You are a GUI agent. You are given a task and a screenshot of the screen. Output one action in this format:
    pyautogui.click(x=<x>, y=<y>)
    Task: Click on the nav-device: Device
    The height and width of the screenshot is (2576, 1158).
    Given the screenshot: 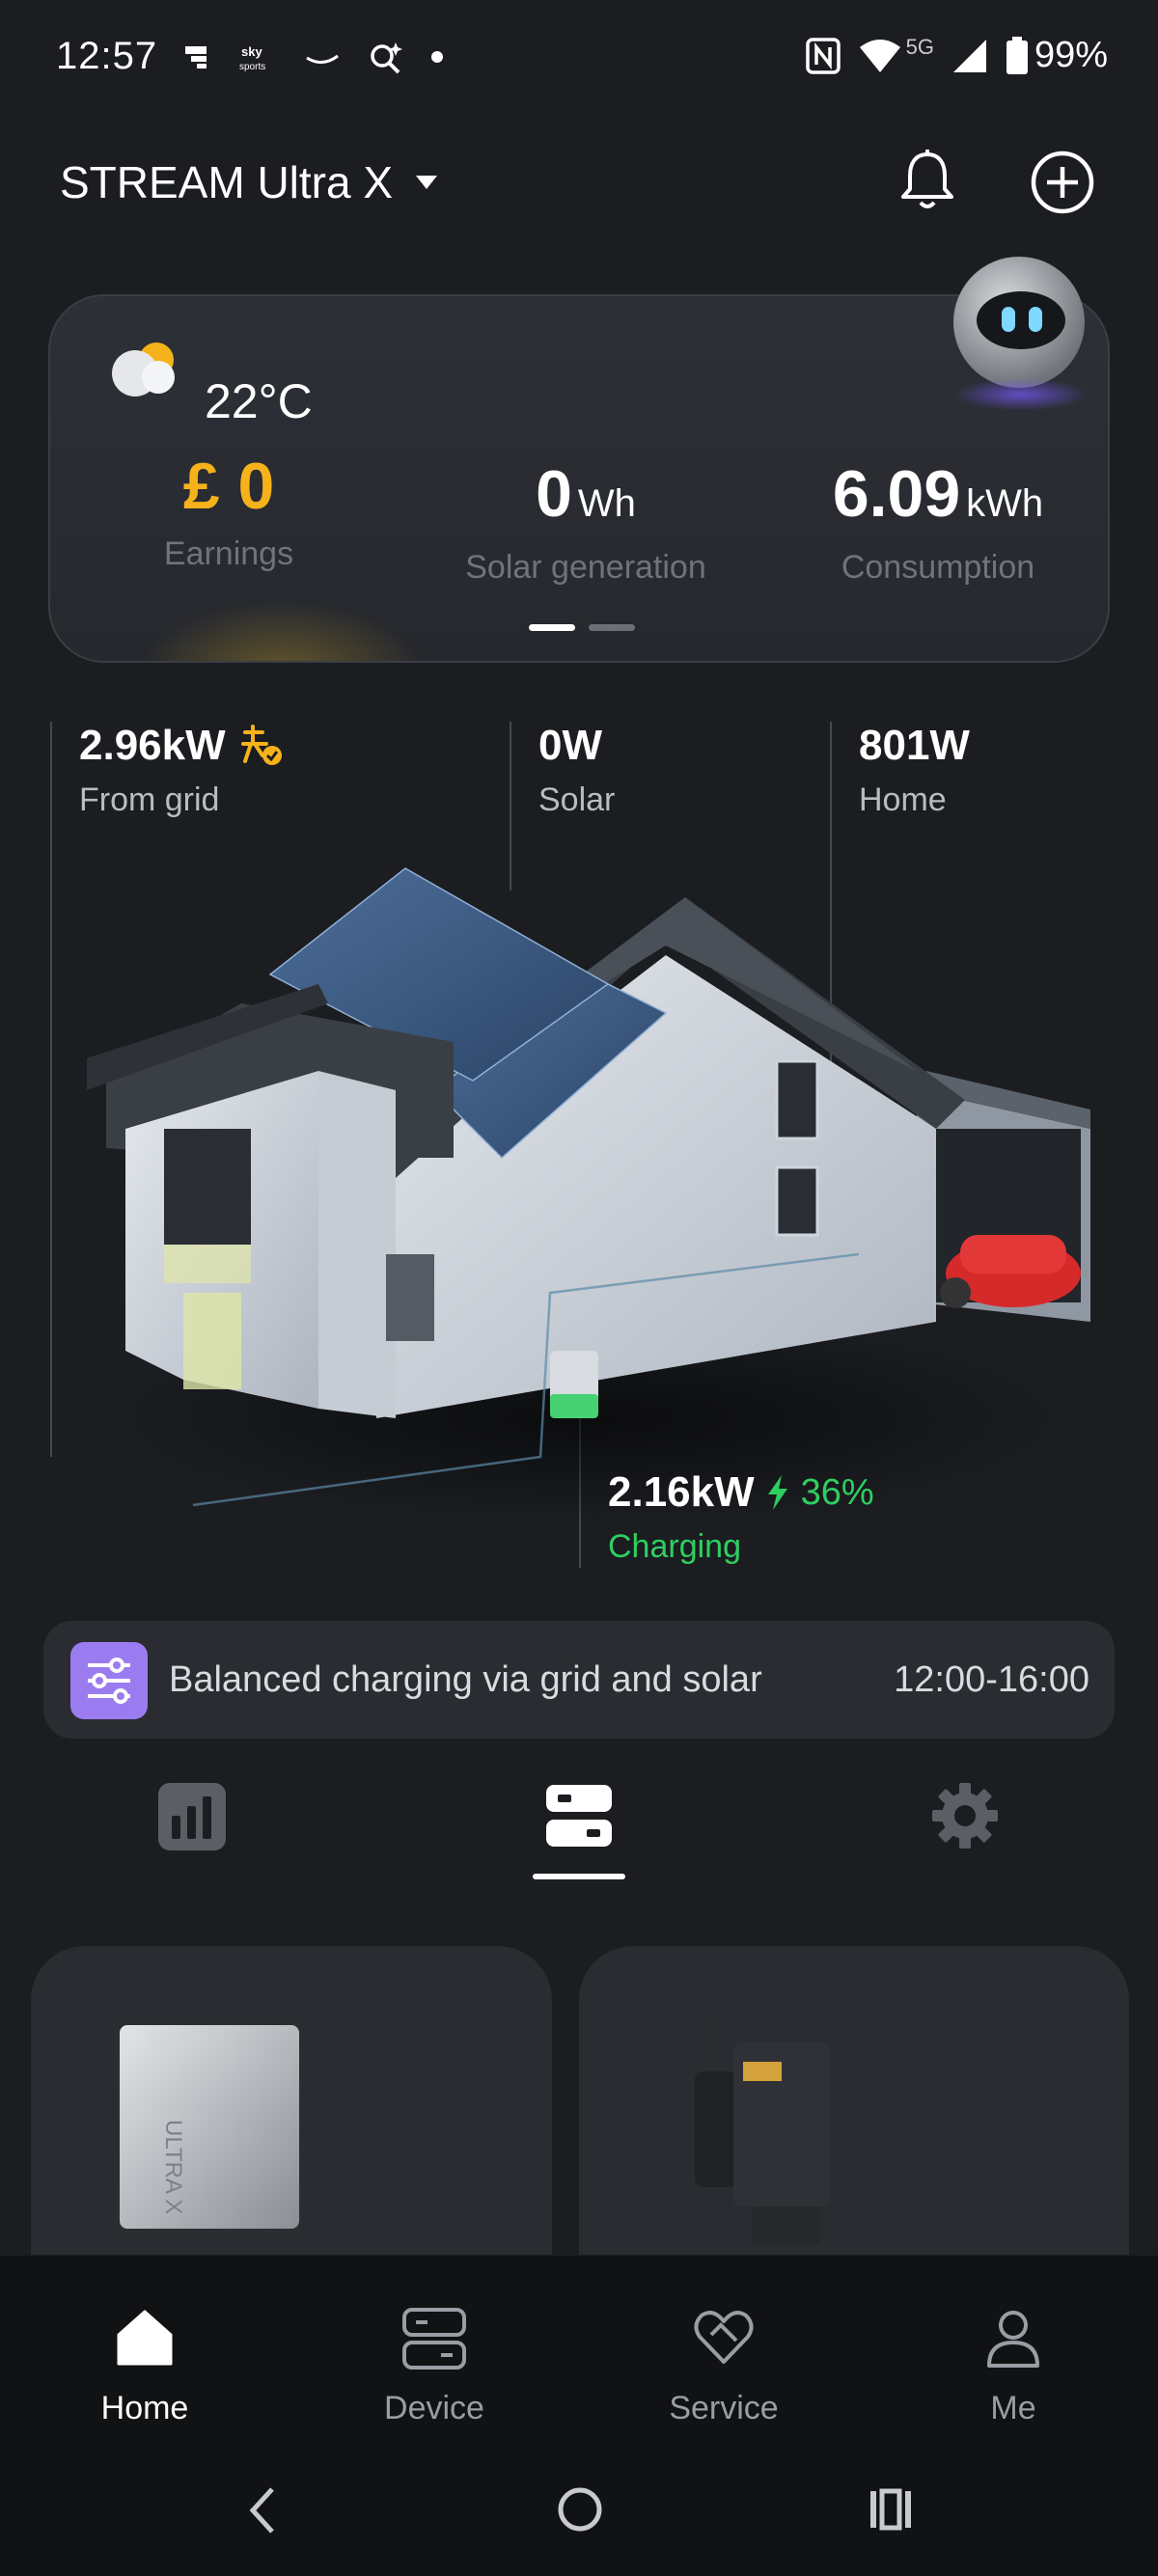 What is the action you would take?
    pyautogui.click(x=434, y=2365)
    